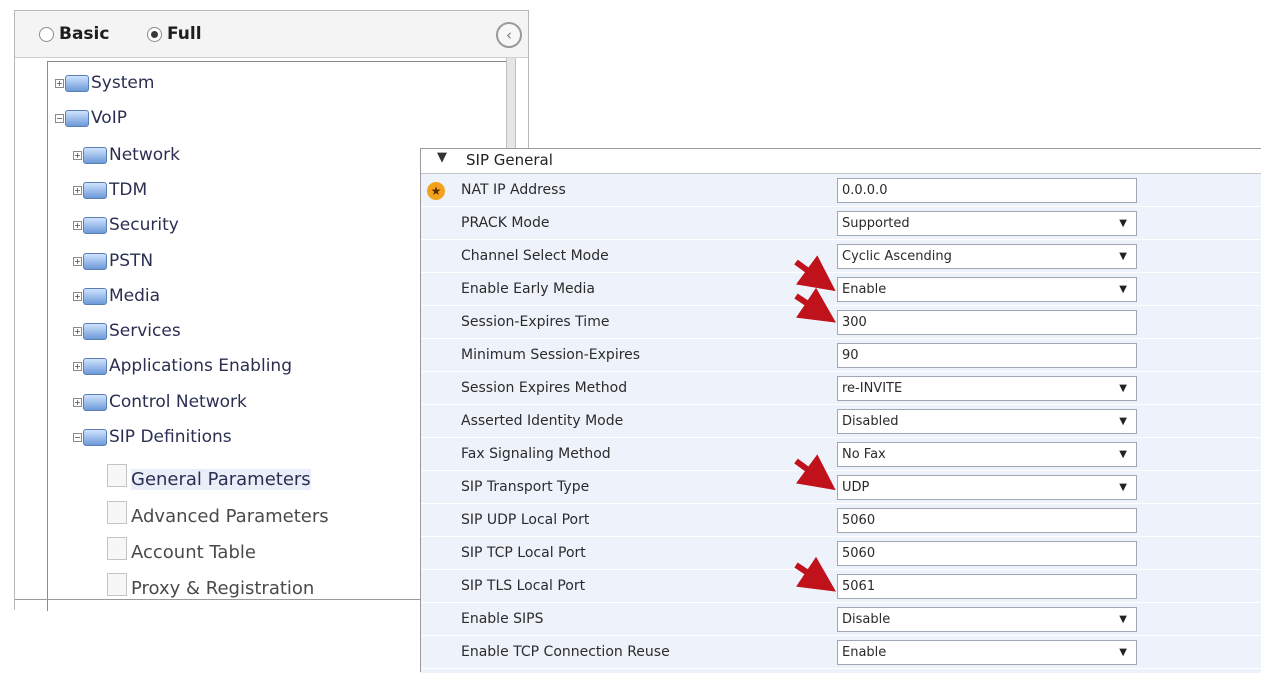 This screenshot has height=673, width=1261. I want to click on tree-item-general-parameters: General Parameters, so click(209, 478).